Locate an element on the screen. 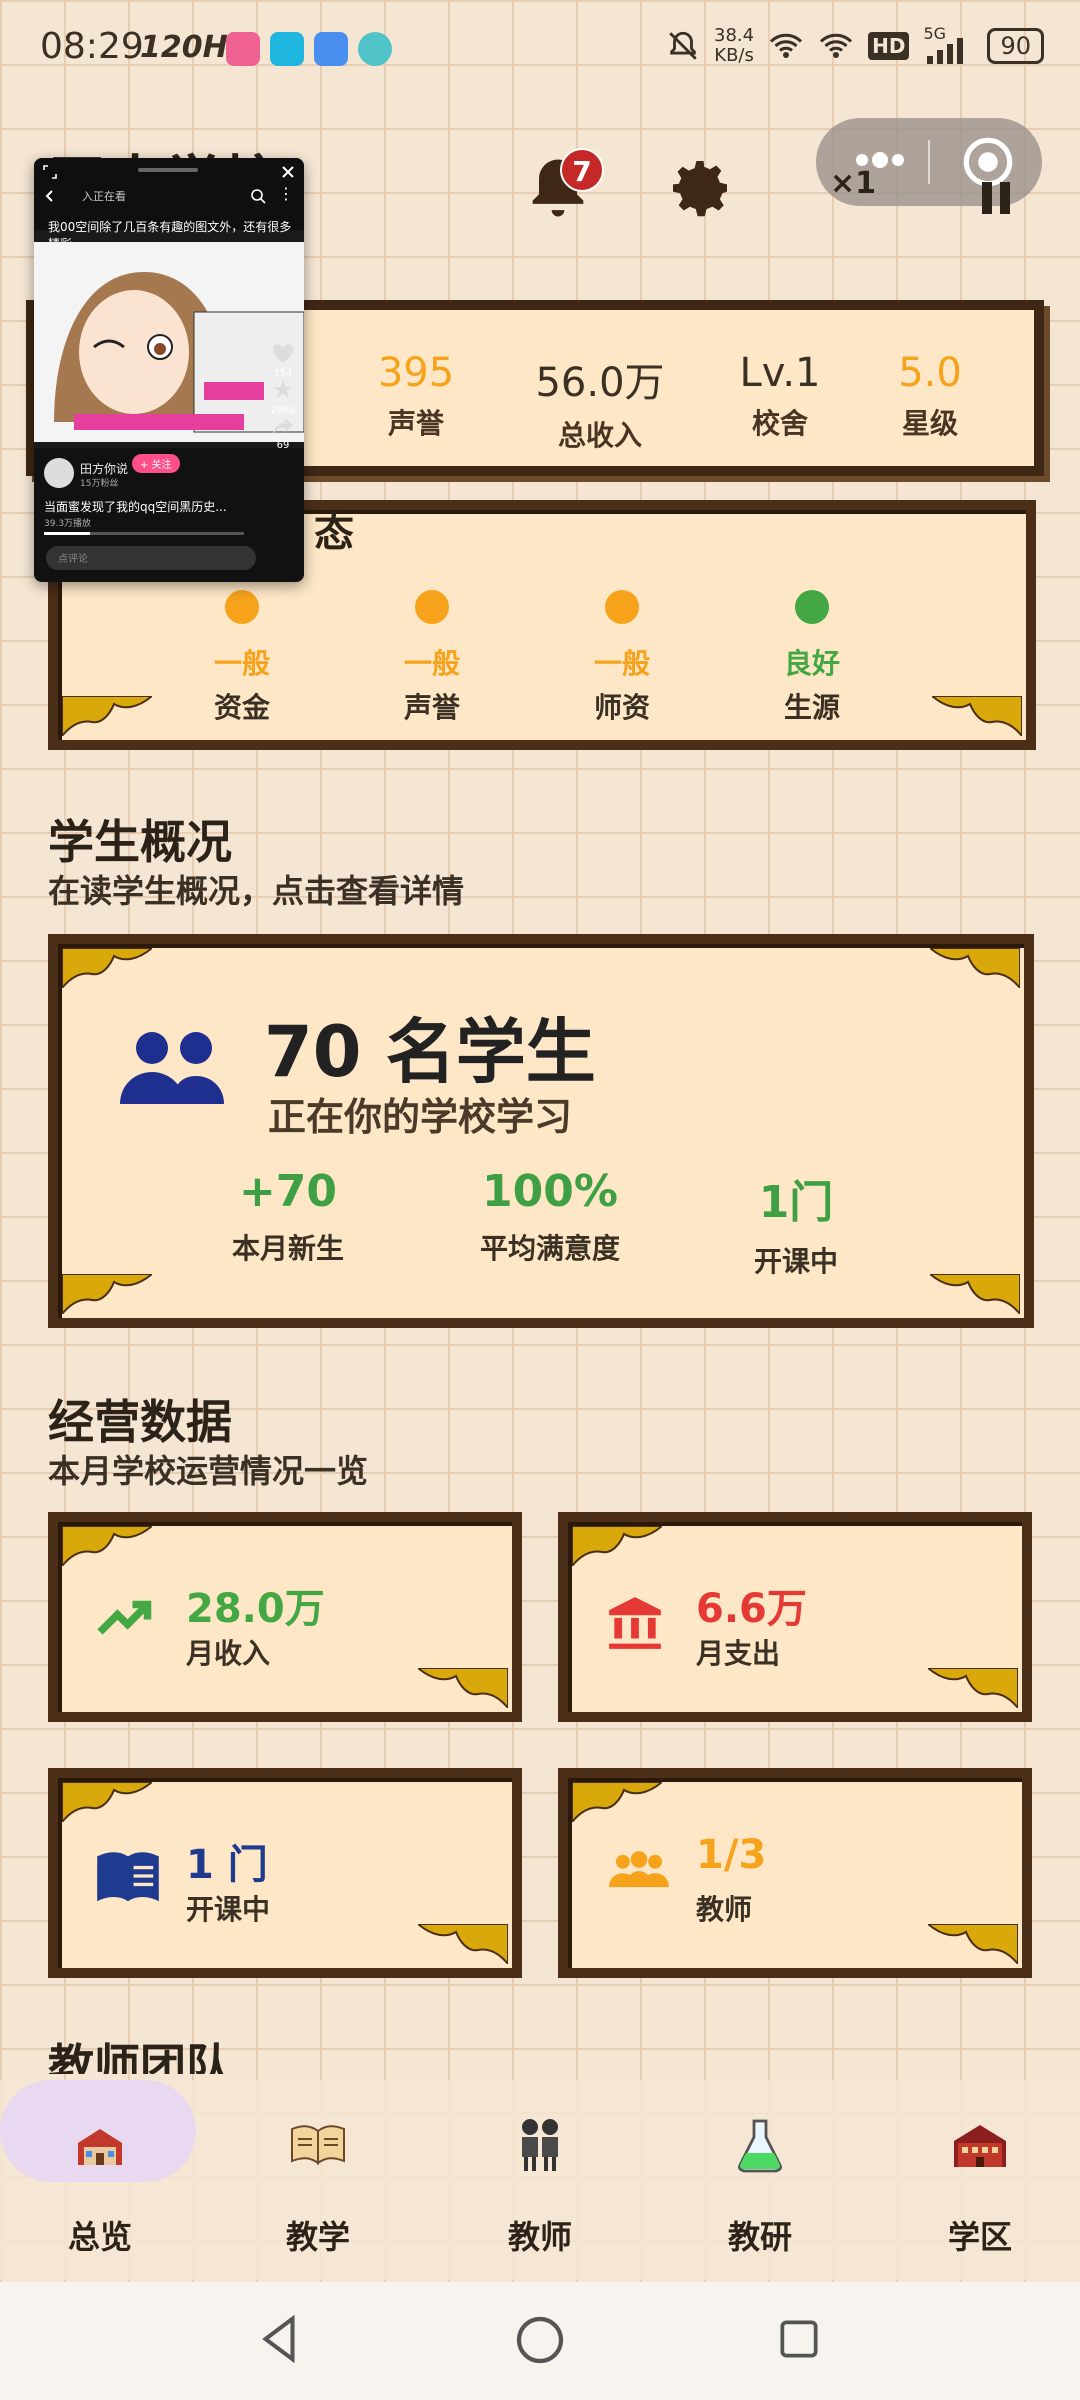 The width and height of the screenshot is (1080, 2400). card-teachers: 1/3 教师 is located at coordinates (795, 1873).